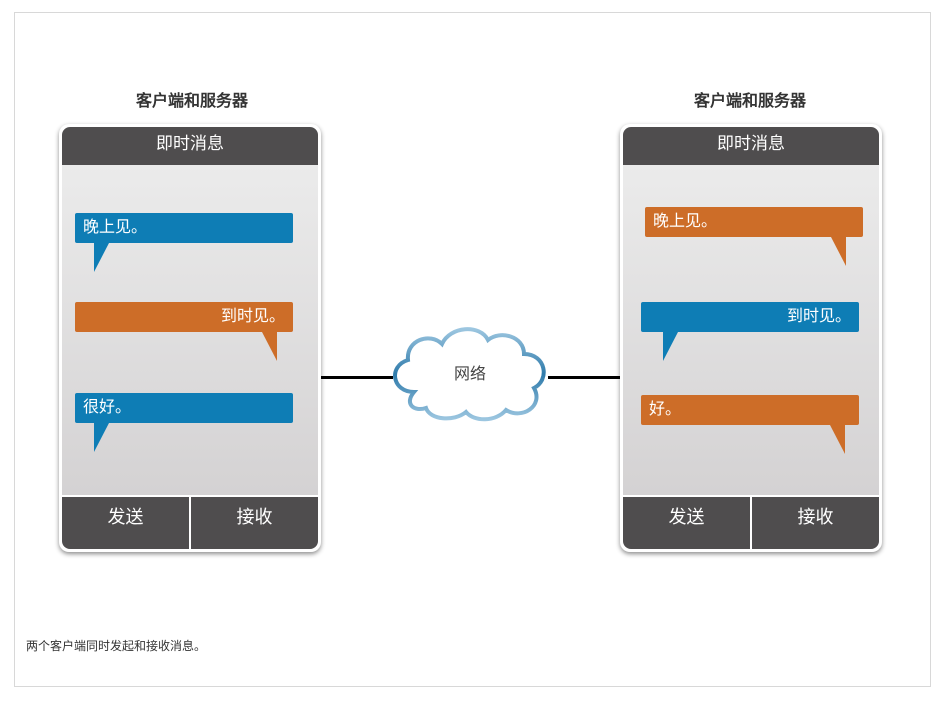 The width and height of the screenshot is (943, 704). Describe the element at coordinates (750, 317) in the screenshot. I see `right-message-2: 到时见。` at that location.